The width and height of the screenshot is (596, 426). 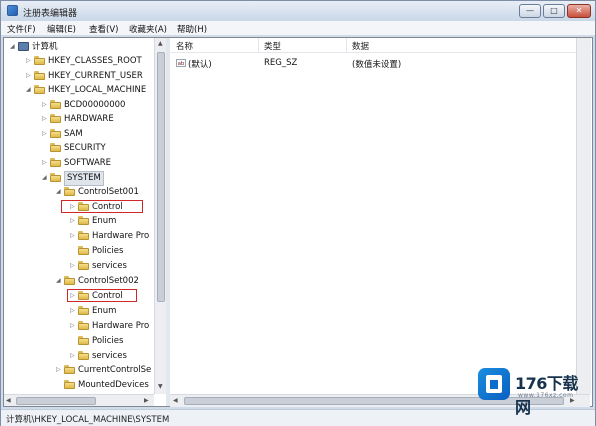 What do you see at coordinates (115, 370) in the screenshot?
I see `tree-node-label: CurrentControlSe` at bounding box center [115, 370].